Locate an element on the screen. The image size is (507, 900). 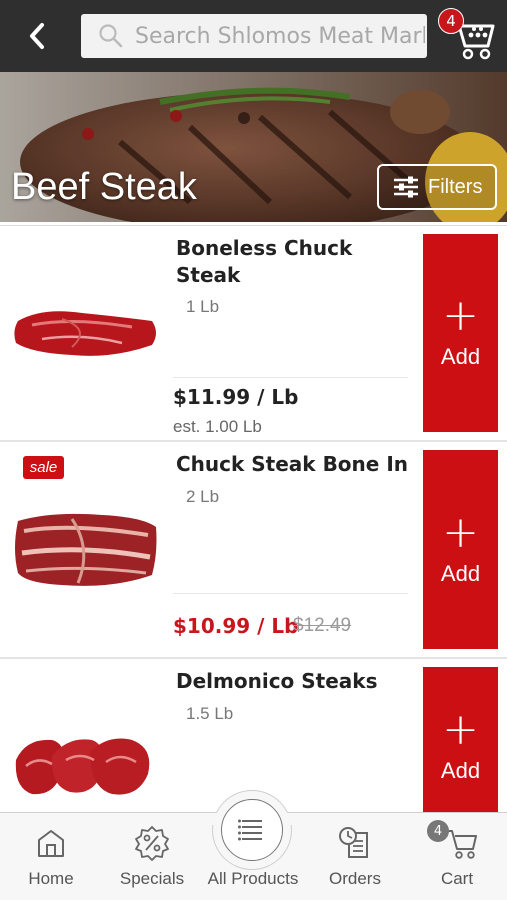
product-estimate: est. 1.00 Lb is located at coordinates (217, 426).